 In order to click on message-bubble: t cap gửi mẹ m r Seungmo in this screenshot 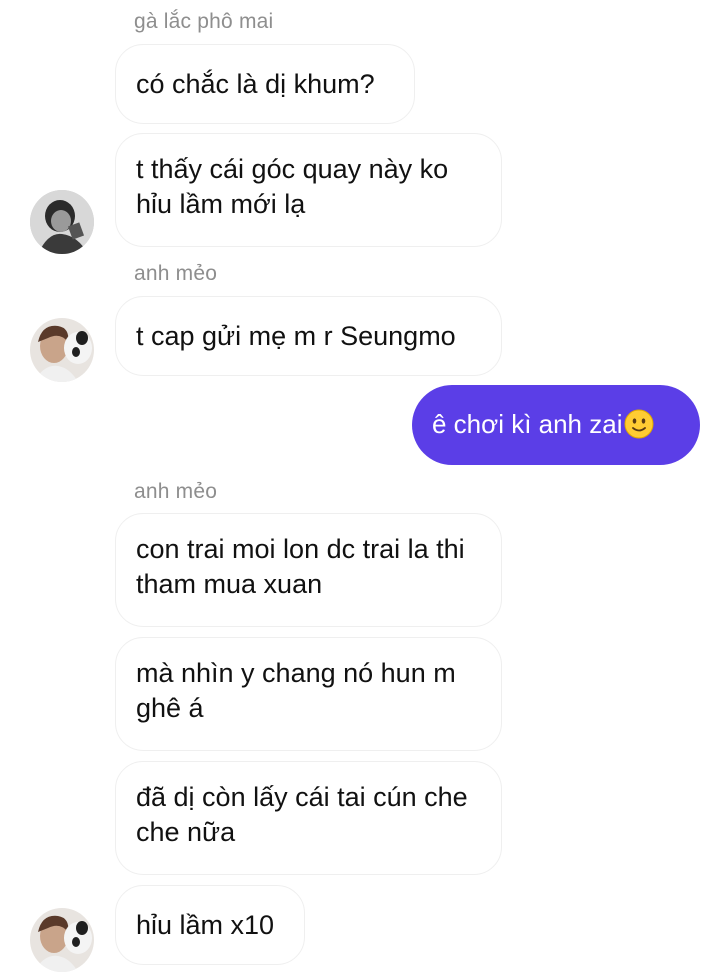, I will do `click(308, 336)`.